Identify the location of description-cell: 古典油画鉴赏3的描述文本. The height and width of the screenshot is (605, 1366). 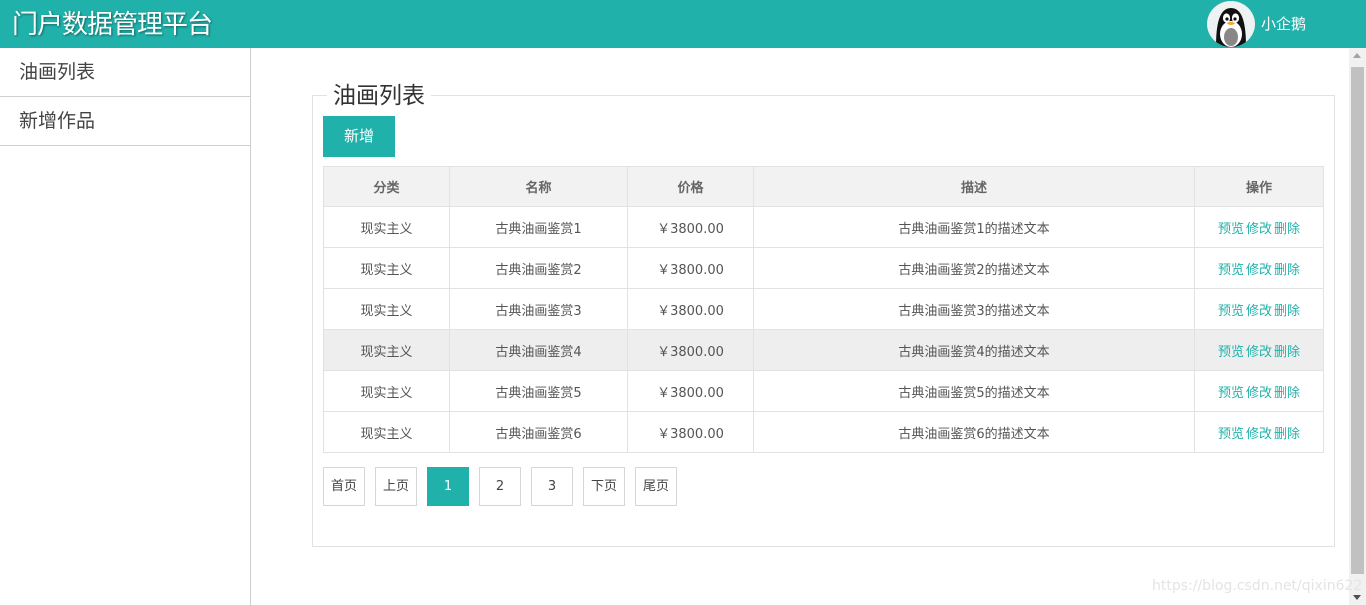
(974, 309).